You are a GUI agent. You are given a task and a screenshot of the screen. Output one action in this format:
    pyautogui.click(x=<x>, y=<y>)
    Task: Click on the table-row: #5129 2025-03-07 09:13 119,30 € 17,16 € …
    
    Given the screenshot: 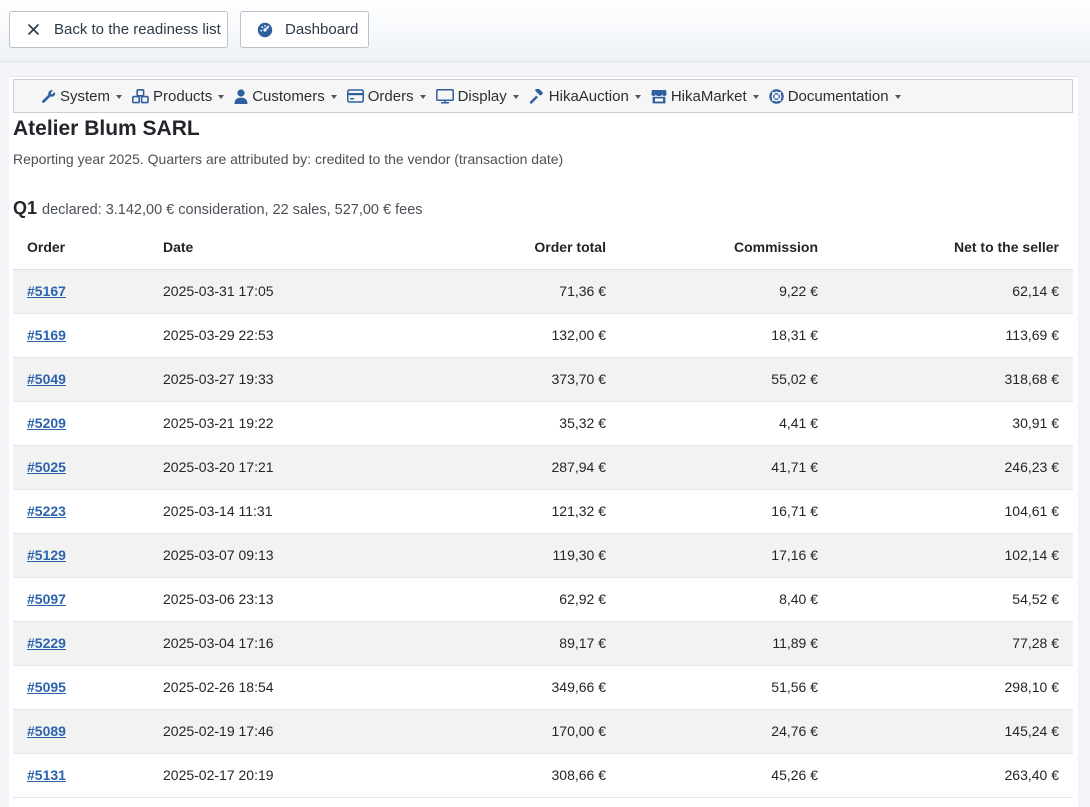 What is the action you would take?
    pyautogui.click(x=543, y=555)
    